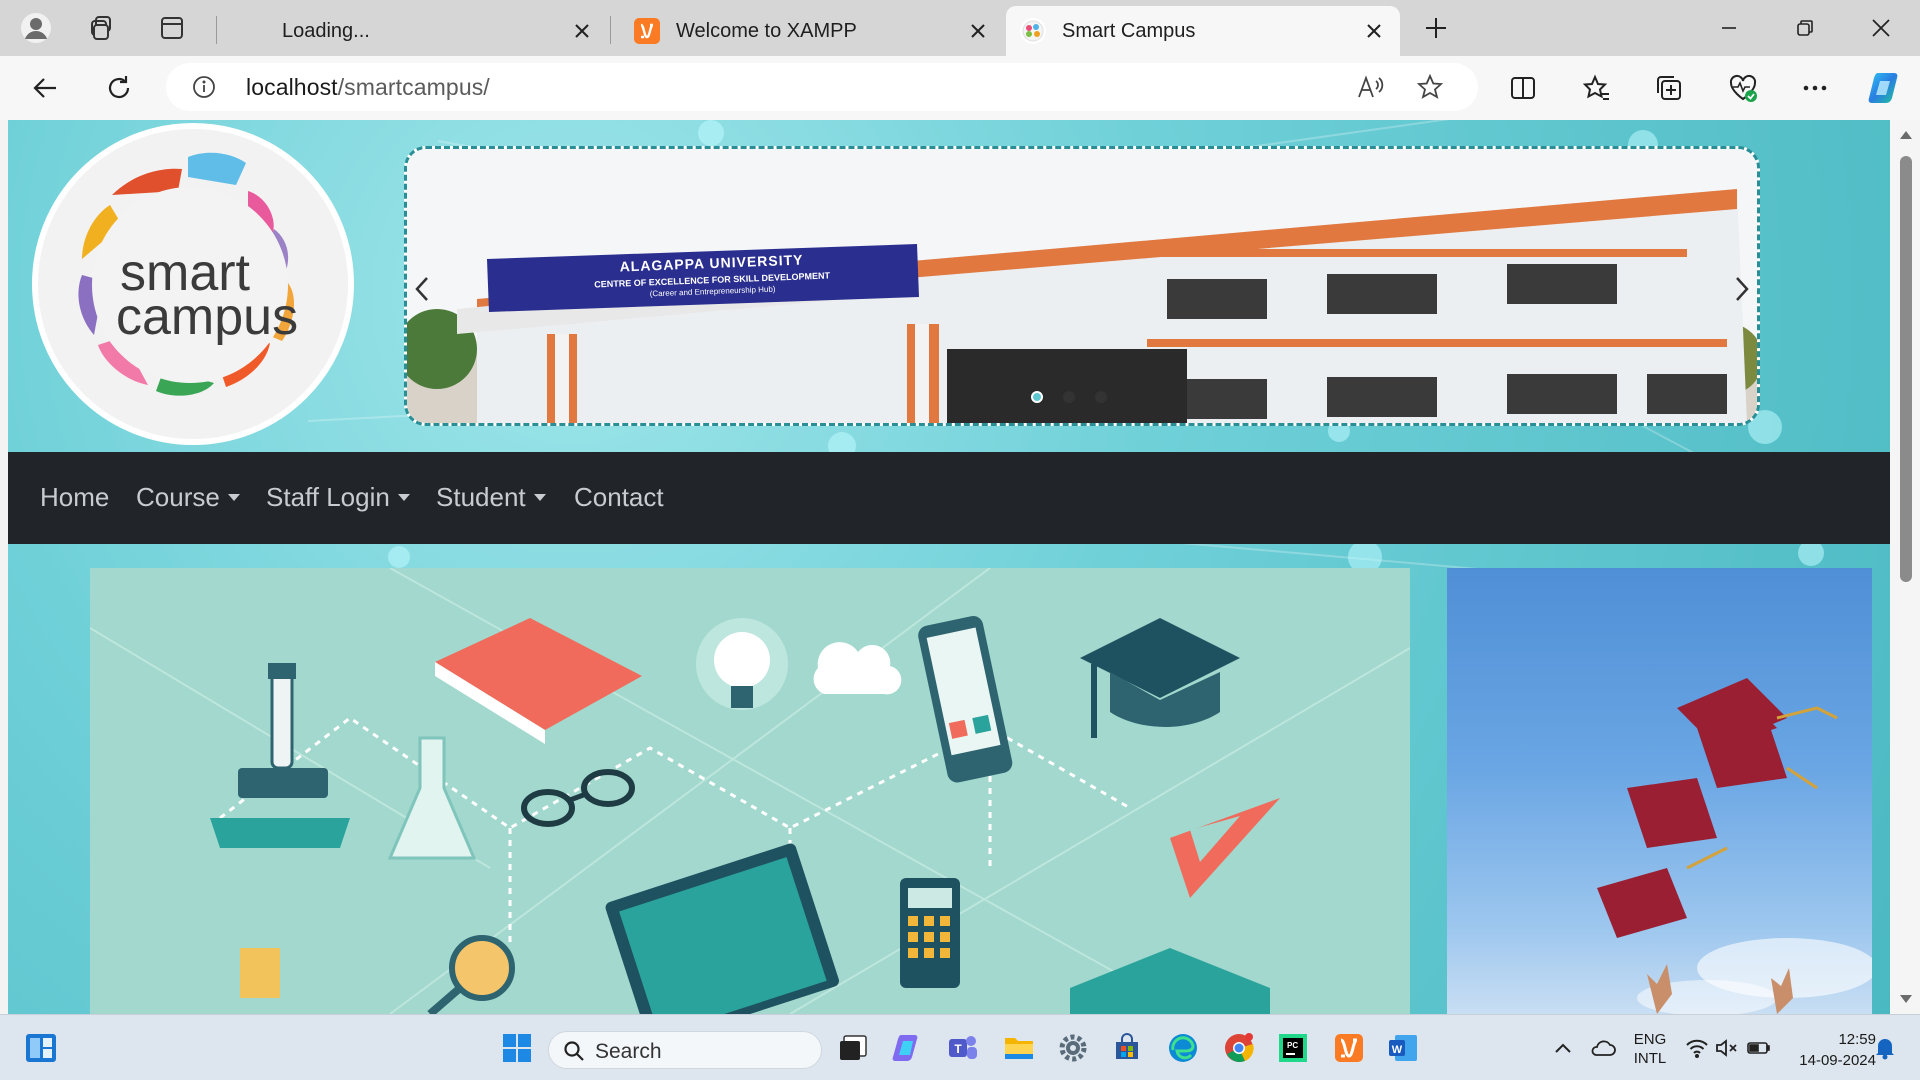 Image resolution: width=1920 pixels, height=1080 pixels. Describe the element at coordinates (822, 87) in the screenshot. I see `address-bar: localhost/smartcampus/` at that location.